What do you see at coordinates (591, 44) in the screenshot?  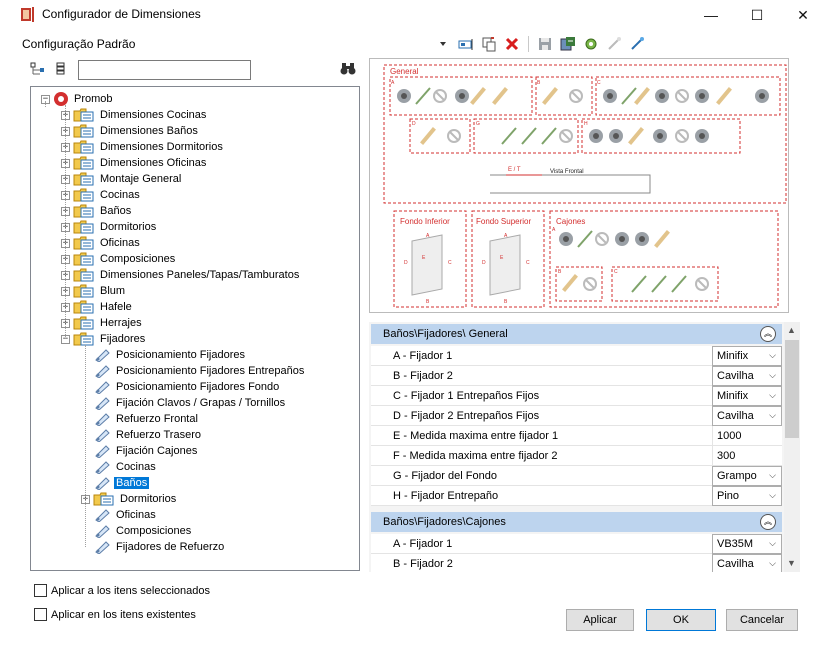 I see `settings-gear-icon` at bounding box center [591, 44].